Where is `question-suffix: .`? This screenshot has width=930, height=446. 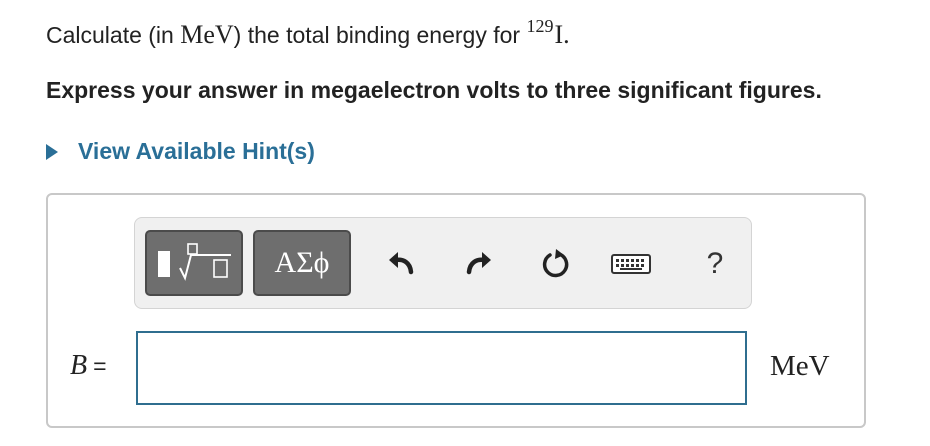 question-suffix: . is located at coordinates (566, 34).